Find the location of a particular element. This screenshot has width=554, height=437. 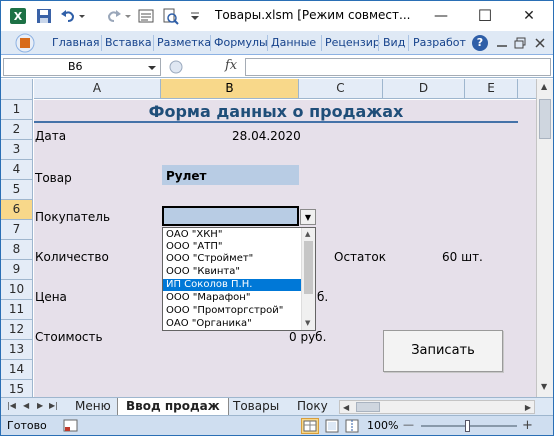

ribbon-close-icon is located at coordinates (540, 43).